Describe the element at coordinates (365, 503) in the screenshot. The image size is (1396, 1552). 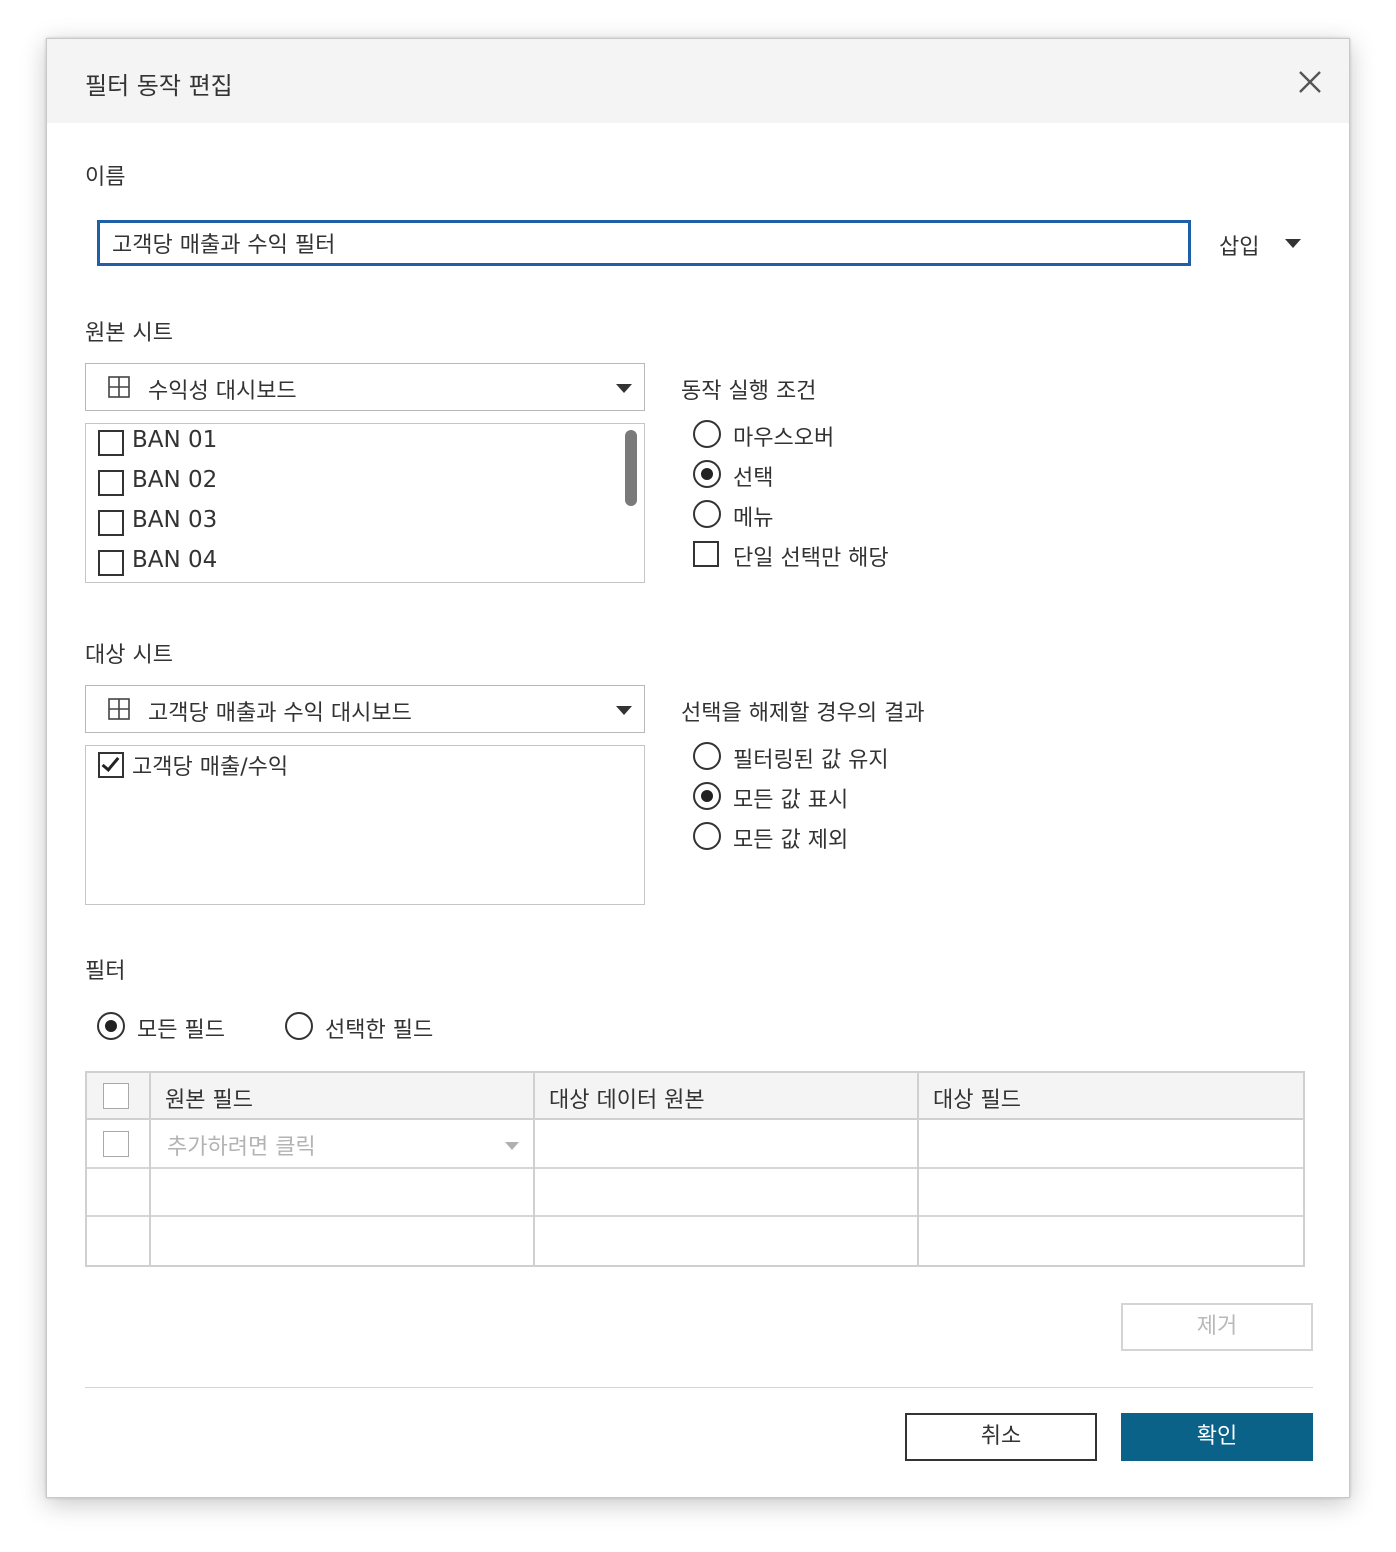
I see `source-sheet-list: BAN 01 BAN 02 BAN 03 BAN 04` at that location.